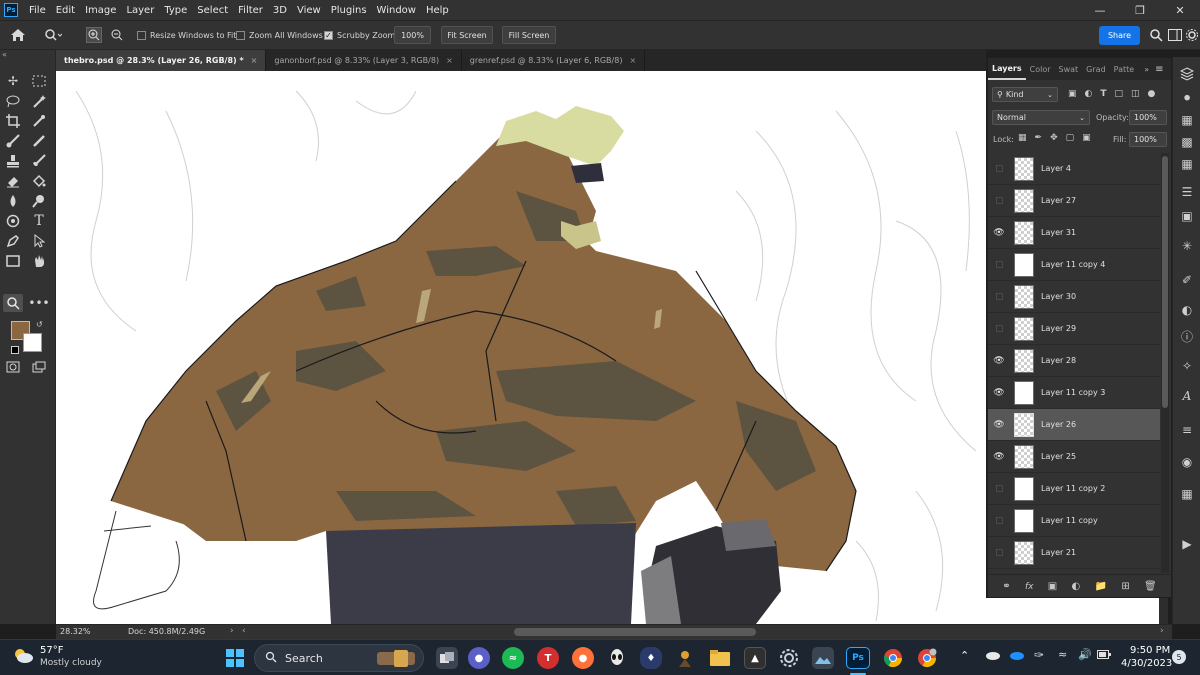 Image resolution: width=1200 pixels, height=675 pixels. I want to click on adjustments-icon: ☰, so click(1187, 192).